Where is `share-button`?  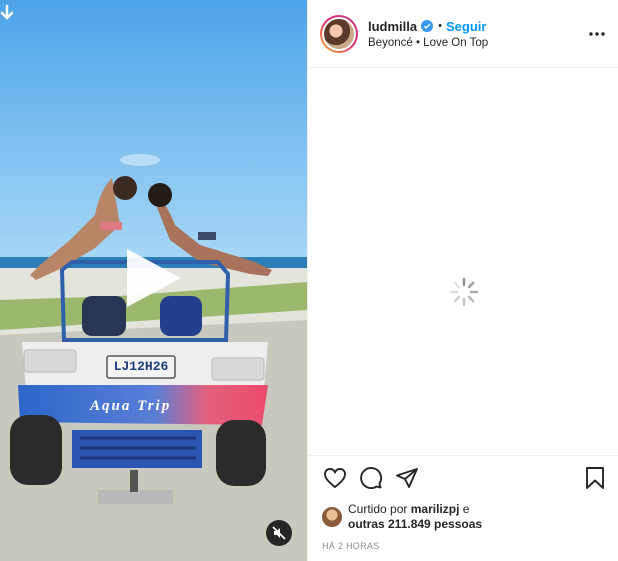 share-button is located at coordinates (407, 478).